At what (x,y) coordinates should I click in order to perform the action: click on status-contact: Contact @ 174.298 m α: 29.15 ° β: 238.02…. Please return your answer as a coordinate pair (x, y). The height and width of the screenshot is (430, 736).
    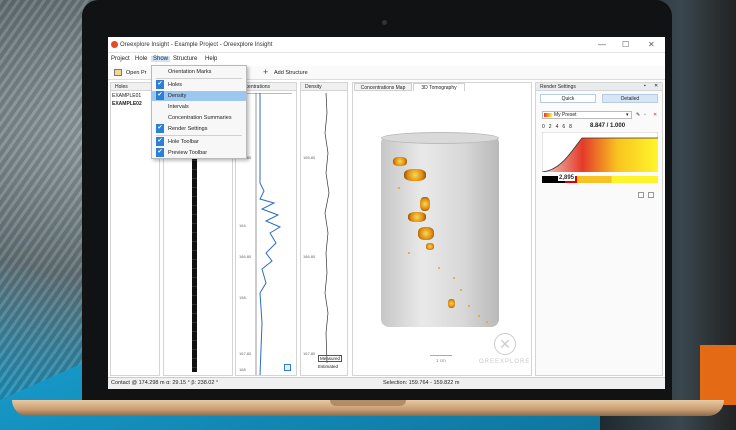
    Looking at the image, I should click on (165, 383).